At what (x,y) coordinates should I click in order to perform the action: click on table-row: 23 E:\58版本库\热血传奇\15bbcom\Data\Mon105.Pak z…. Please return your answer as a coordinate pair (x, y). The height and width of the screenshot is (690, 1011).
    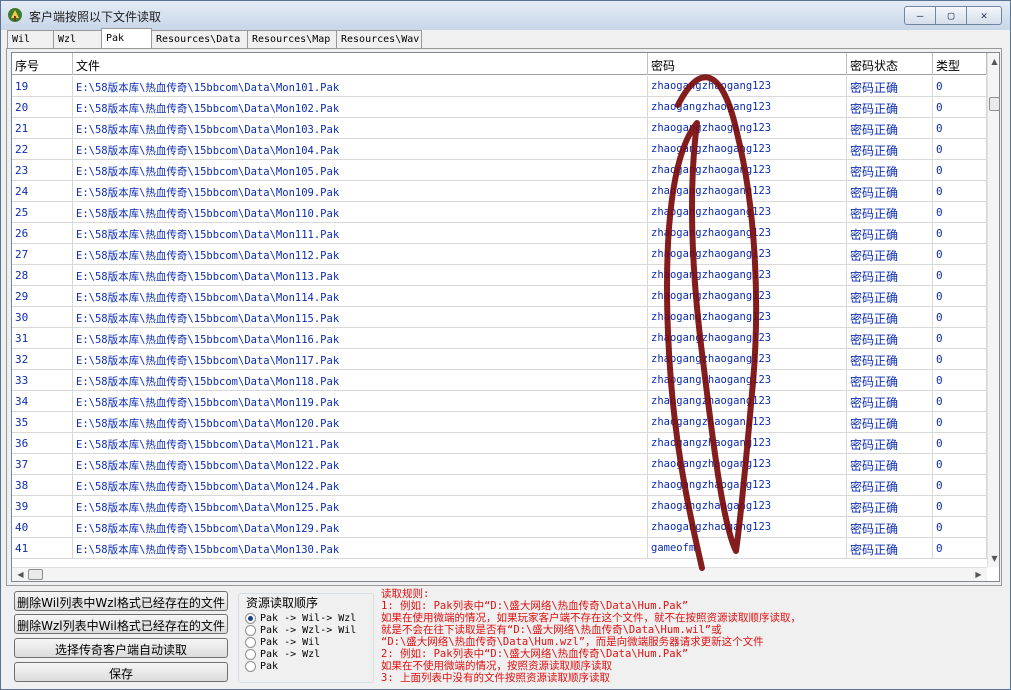
    Looking at the image, I should click on (499, 170).